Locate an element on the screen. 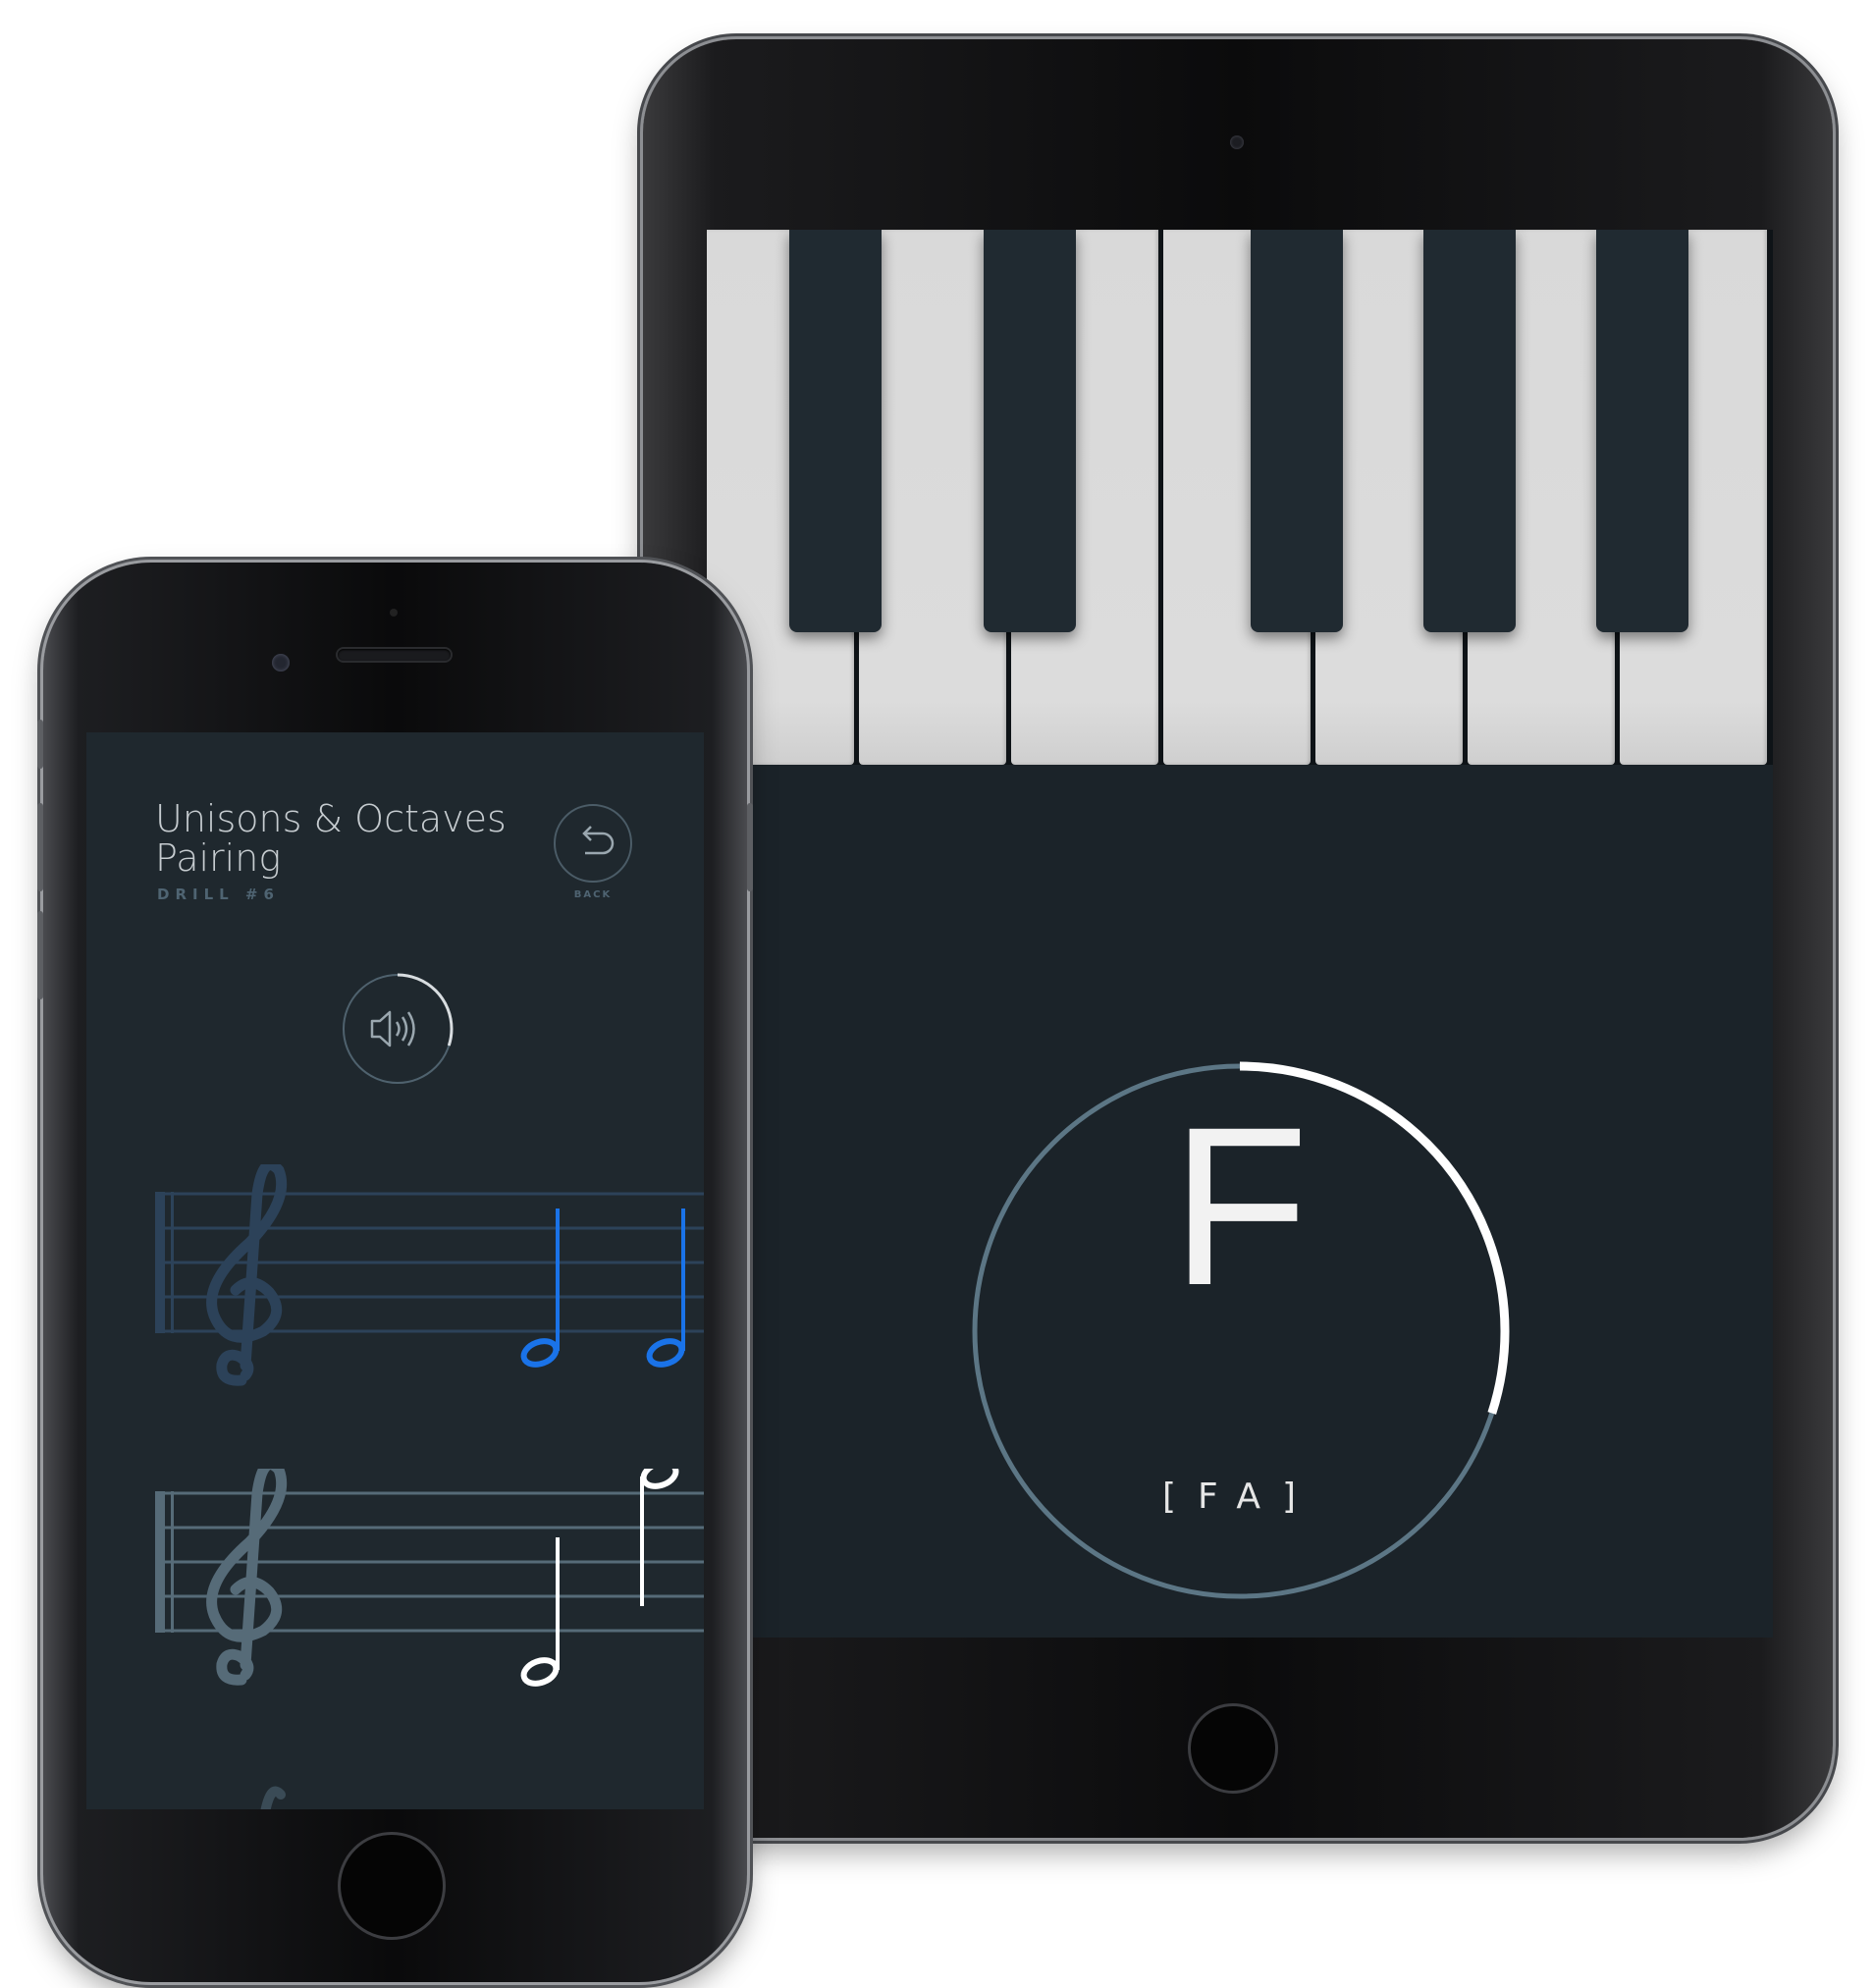  drill-title: Unisons & Octaves Pairing is located at coordinates (341, 838).